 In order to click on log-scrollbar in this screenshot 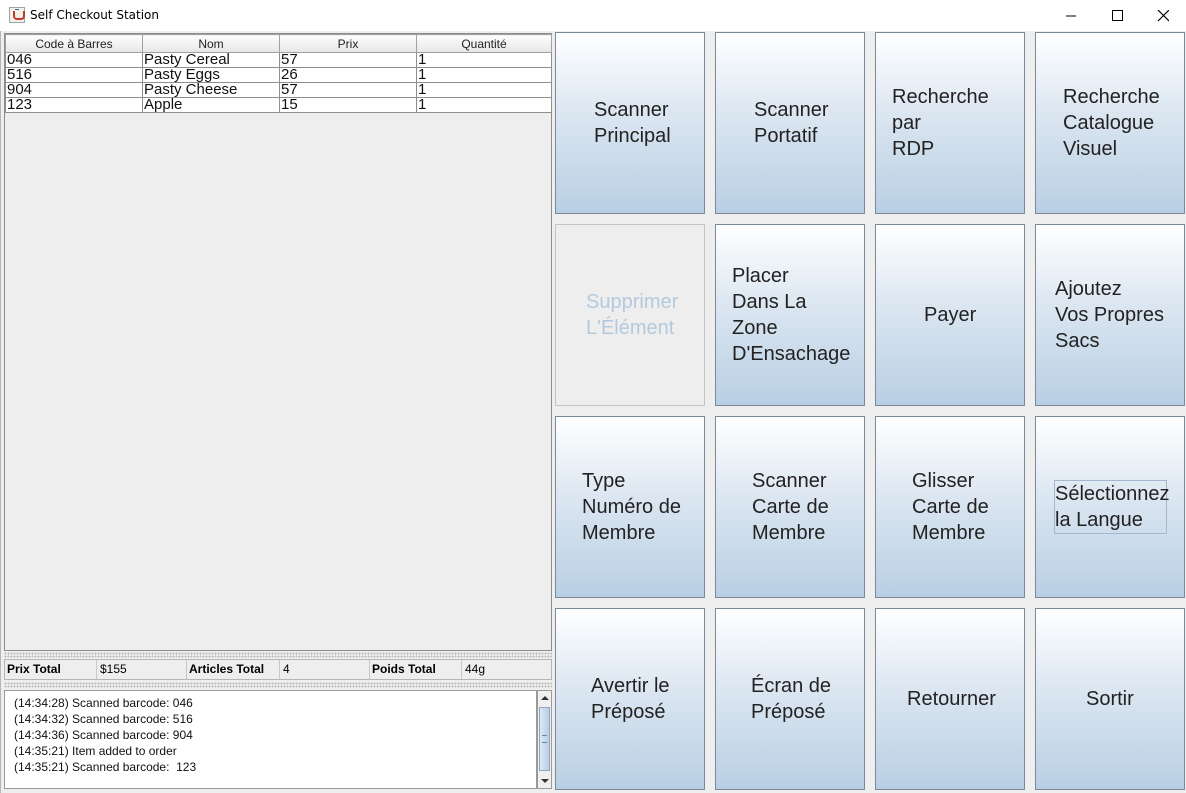, I will do `click(544, 739)`.